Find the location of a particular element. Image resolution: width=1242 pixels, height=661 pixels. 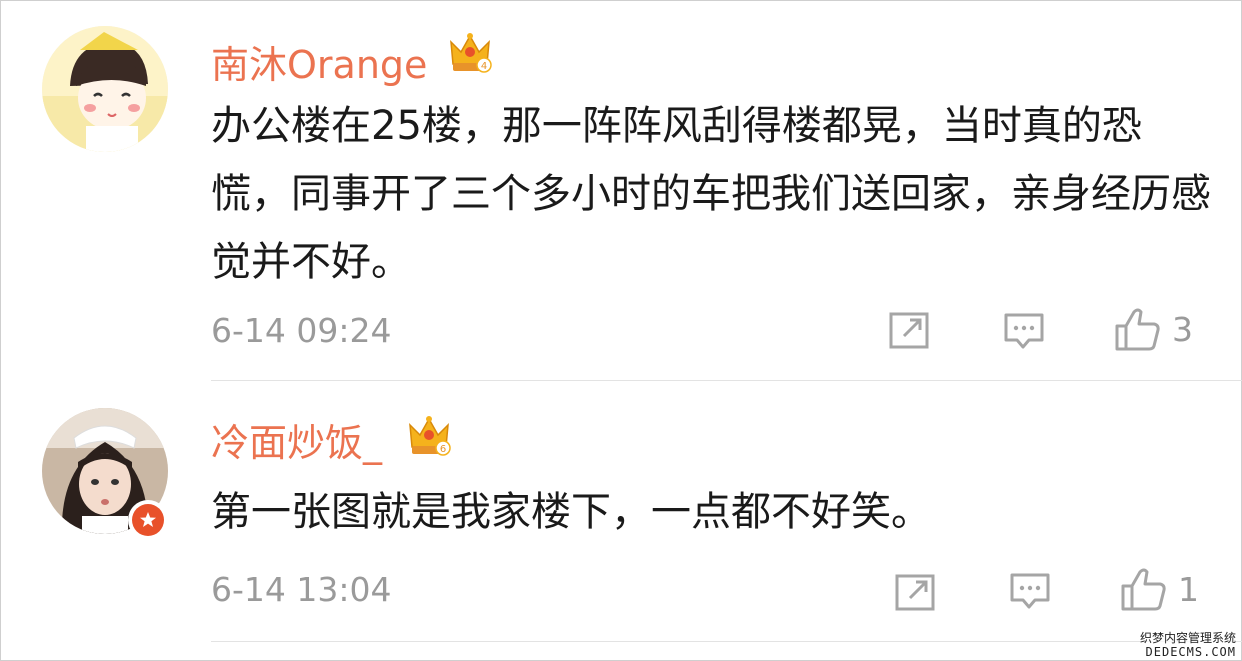

comment-text: 第一张图就是我家楼下，一点都不好笑。 is located at coordinates (571, 512).